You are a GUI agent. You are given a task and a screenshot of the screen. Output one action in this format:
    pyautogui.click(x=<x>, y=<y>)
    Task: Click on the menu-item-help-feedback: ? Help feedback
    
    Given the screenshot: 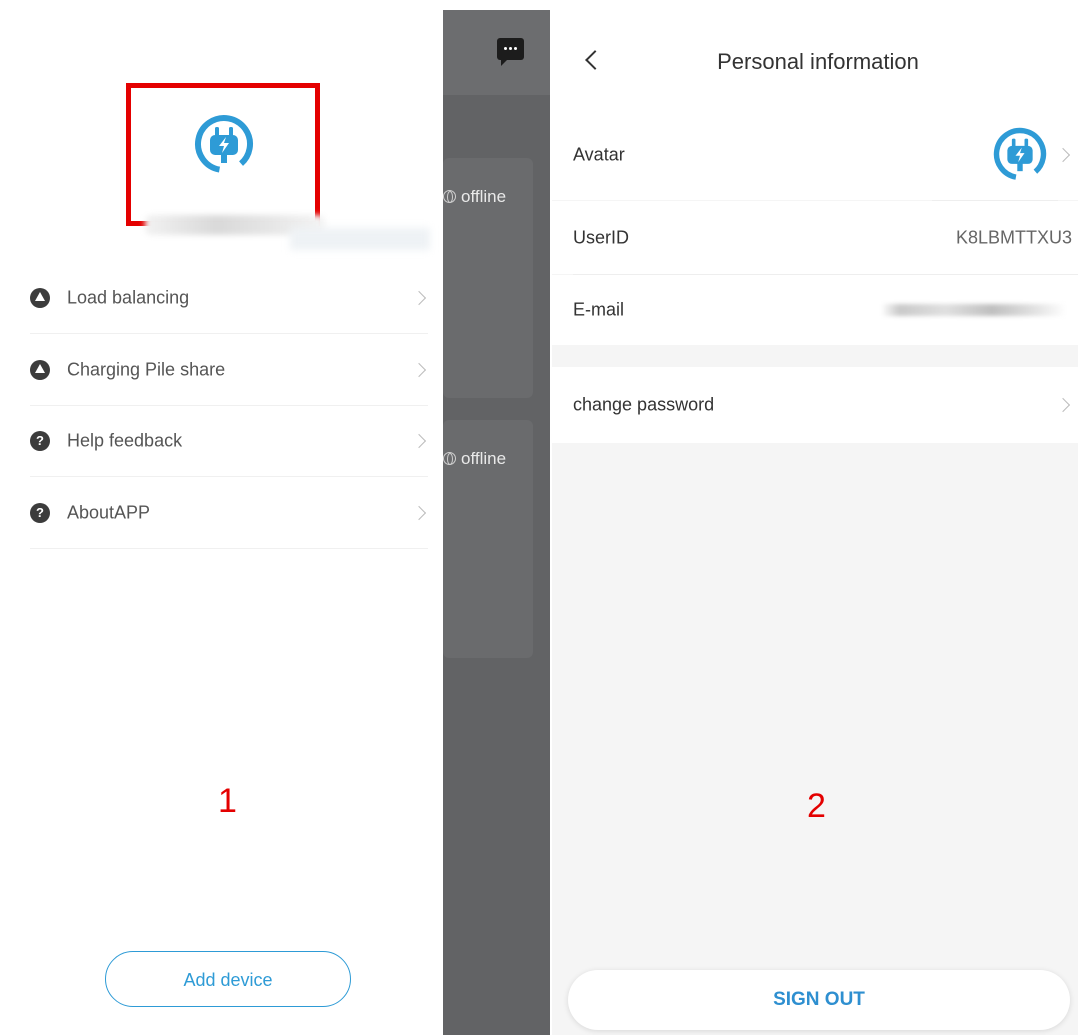 What is the action you would take?
    pyautogui.click(x=229, y=441)
    